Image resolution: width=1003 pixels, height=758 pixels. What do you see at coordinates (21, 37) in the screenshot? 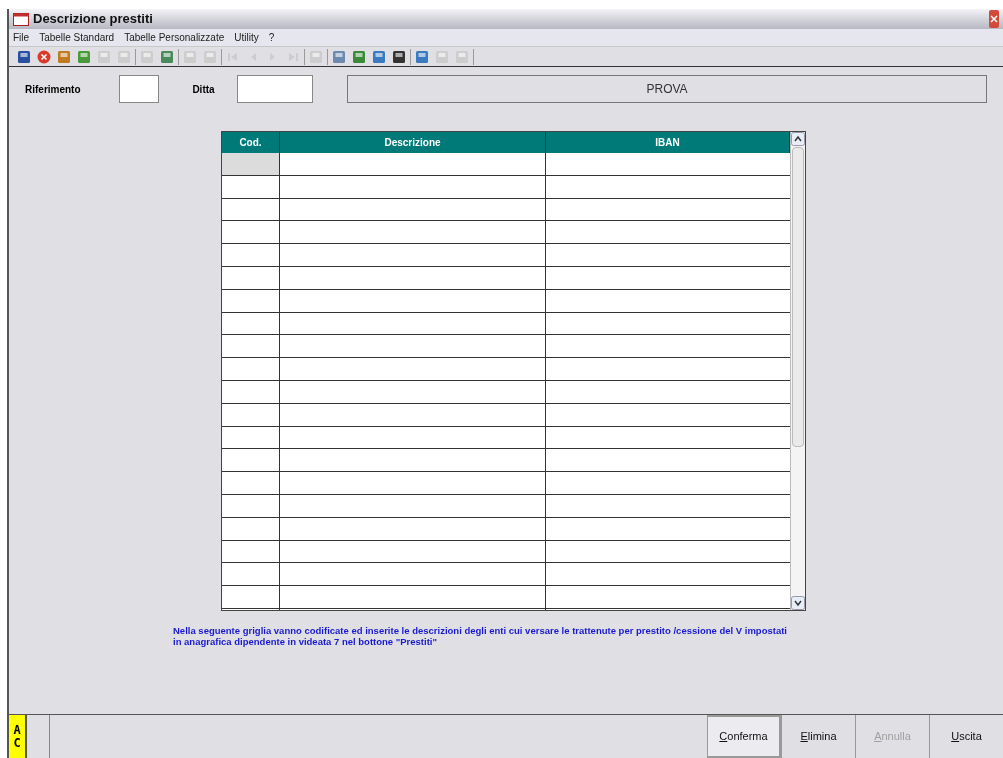
I see `menu-item: File` at bounding box center [21, 37].